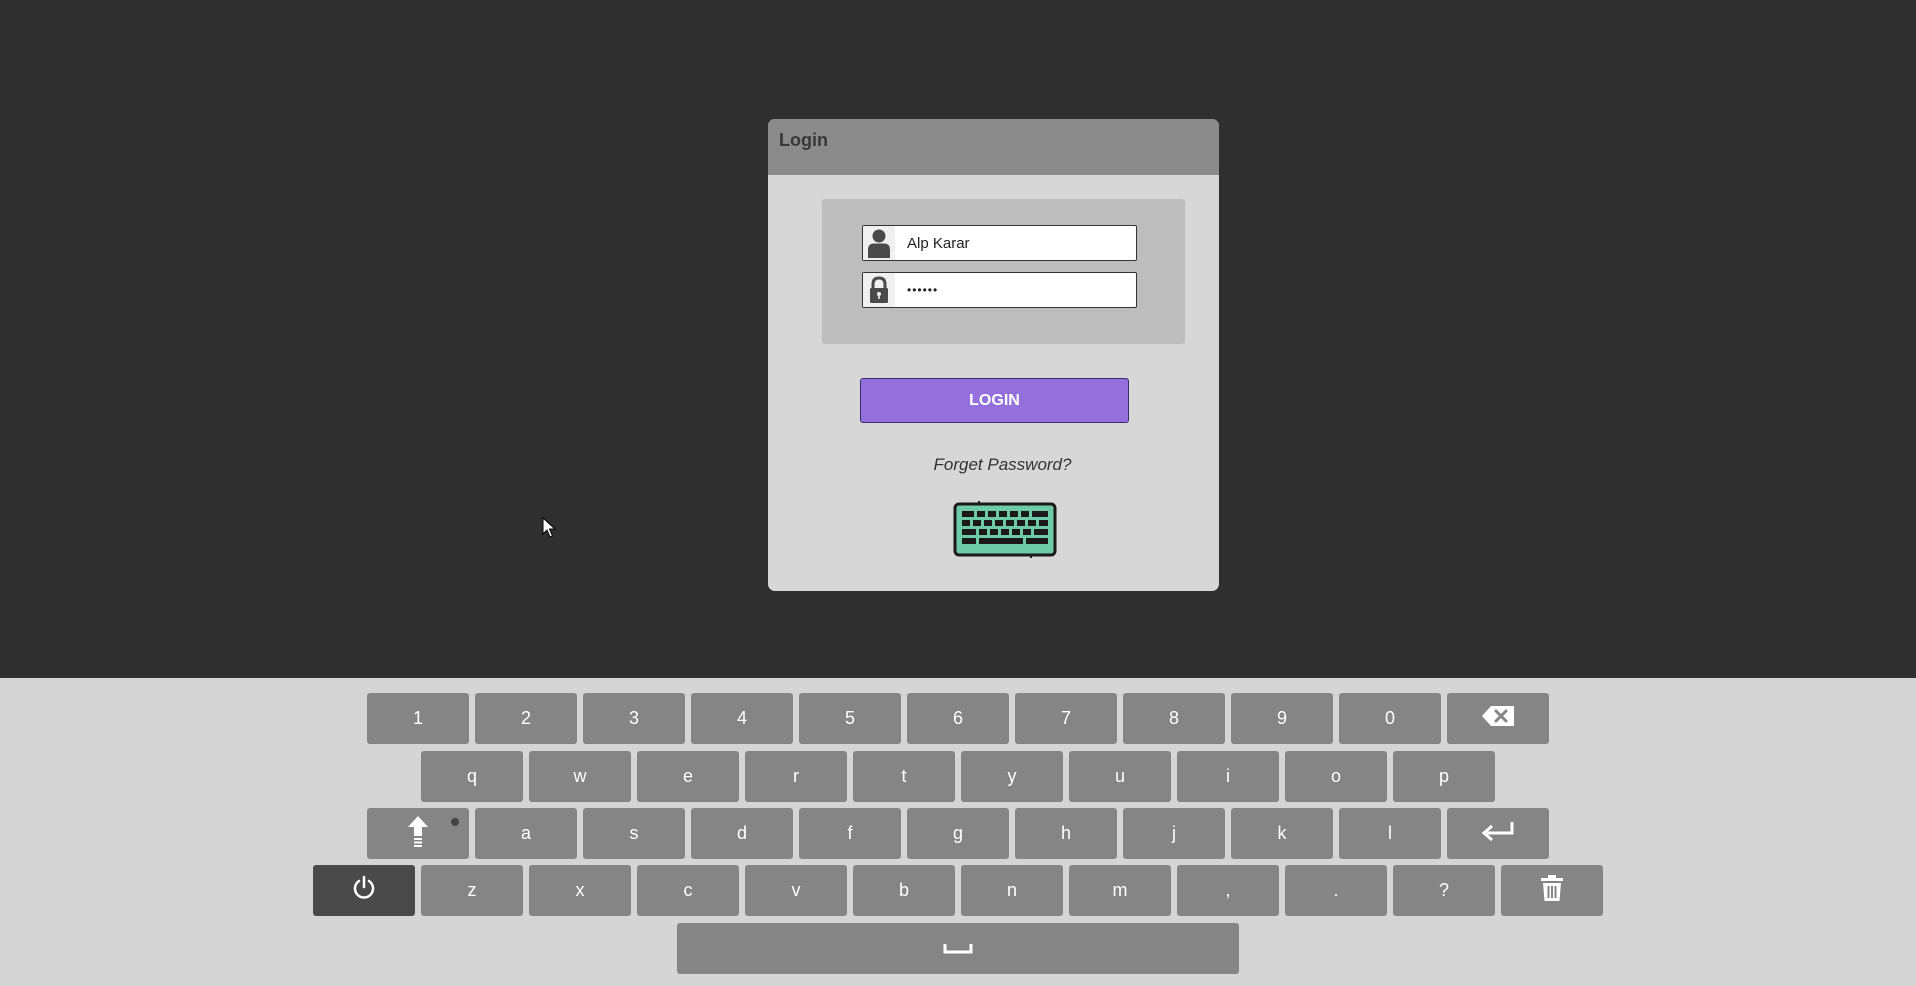  I want to click on enter-key, so click(1498, 833).